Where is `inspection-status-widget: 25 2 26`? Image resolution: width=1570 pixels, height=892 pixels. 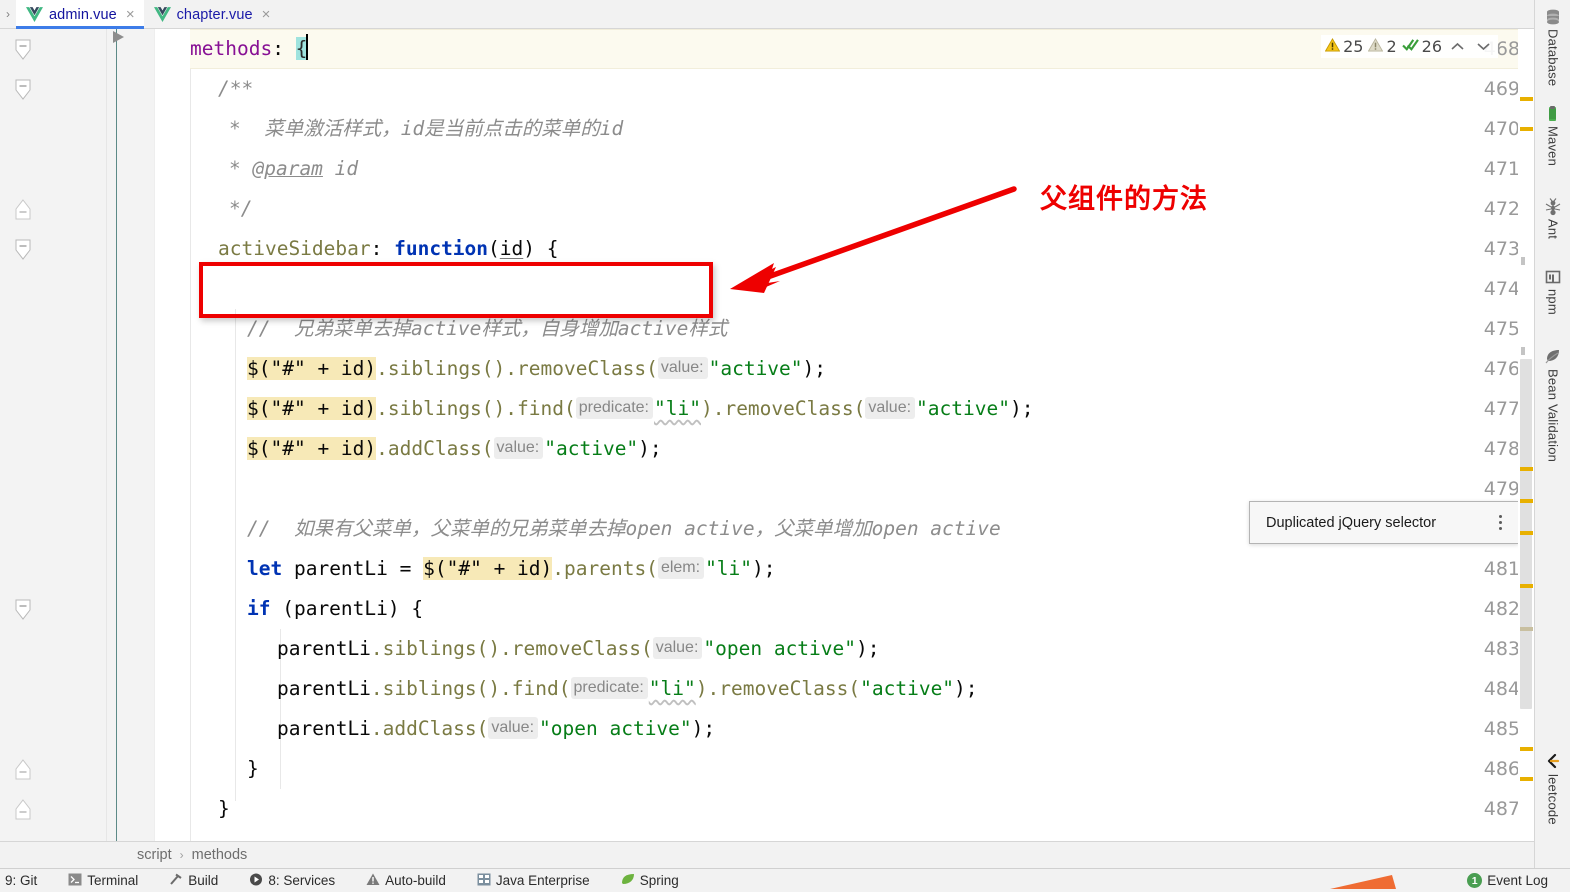
inspection-status-widget: 25 2 26 is located at coordinates (1409, 46).